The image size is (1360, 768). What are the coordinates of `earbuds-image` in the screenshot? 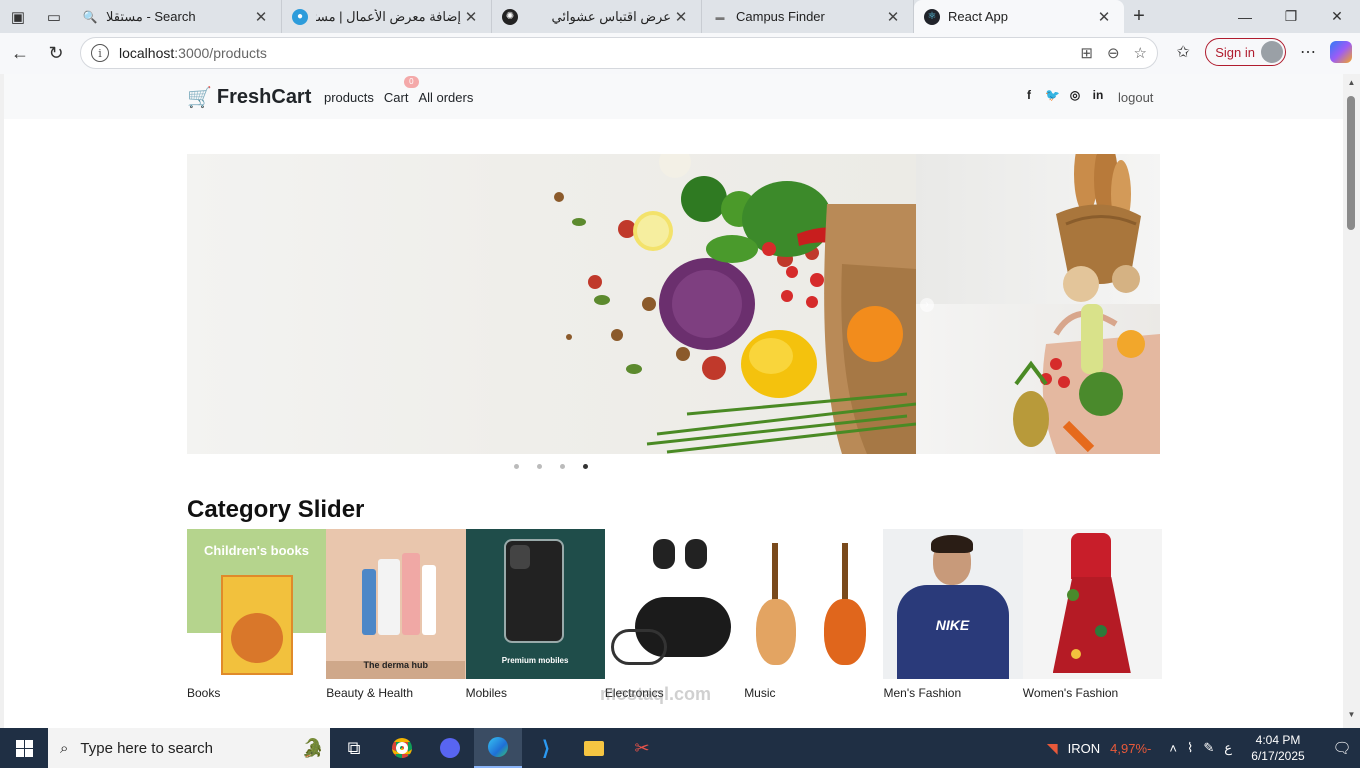 It's located at (674, 604).